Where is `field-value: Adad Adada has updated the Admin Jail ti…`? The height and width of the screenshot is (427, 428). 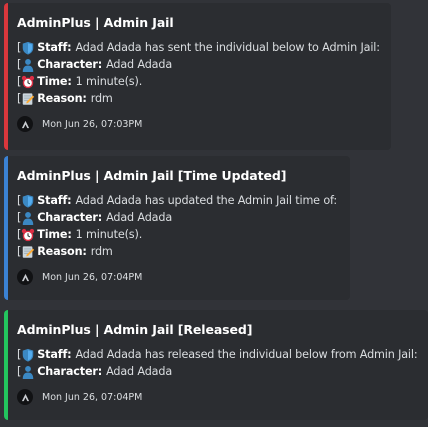 field-value: Adad Adada has updated the Admin Jail ti… is located at coordinates (206, 200).